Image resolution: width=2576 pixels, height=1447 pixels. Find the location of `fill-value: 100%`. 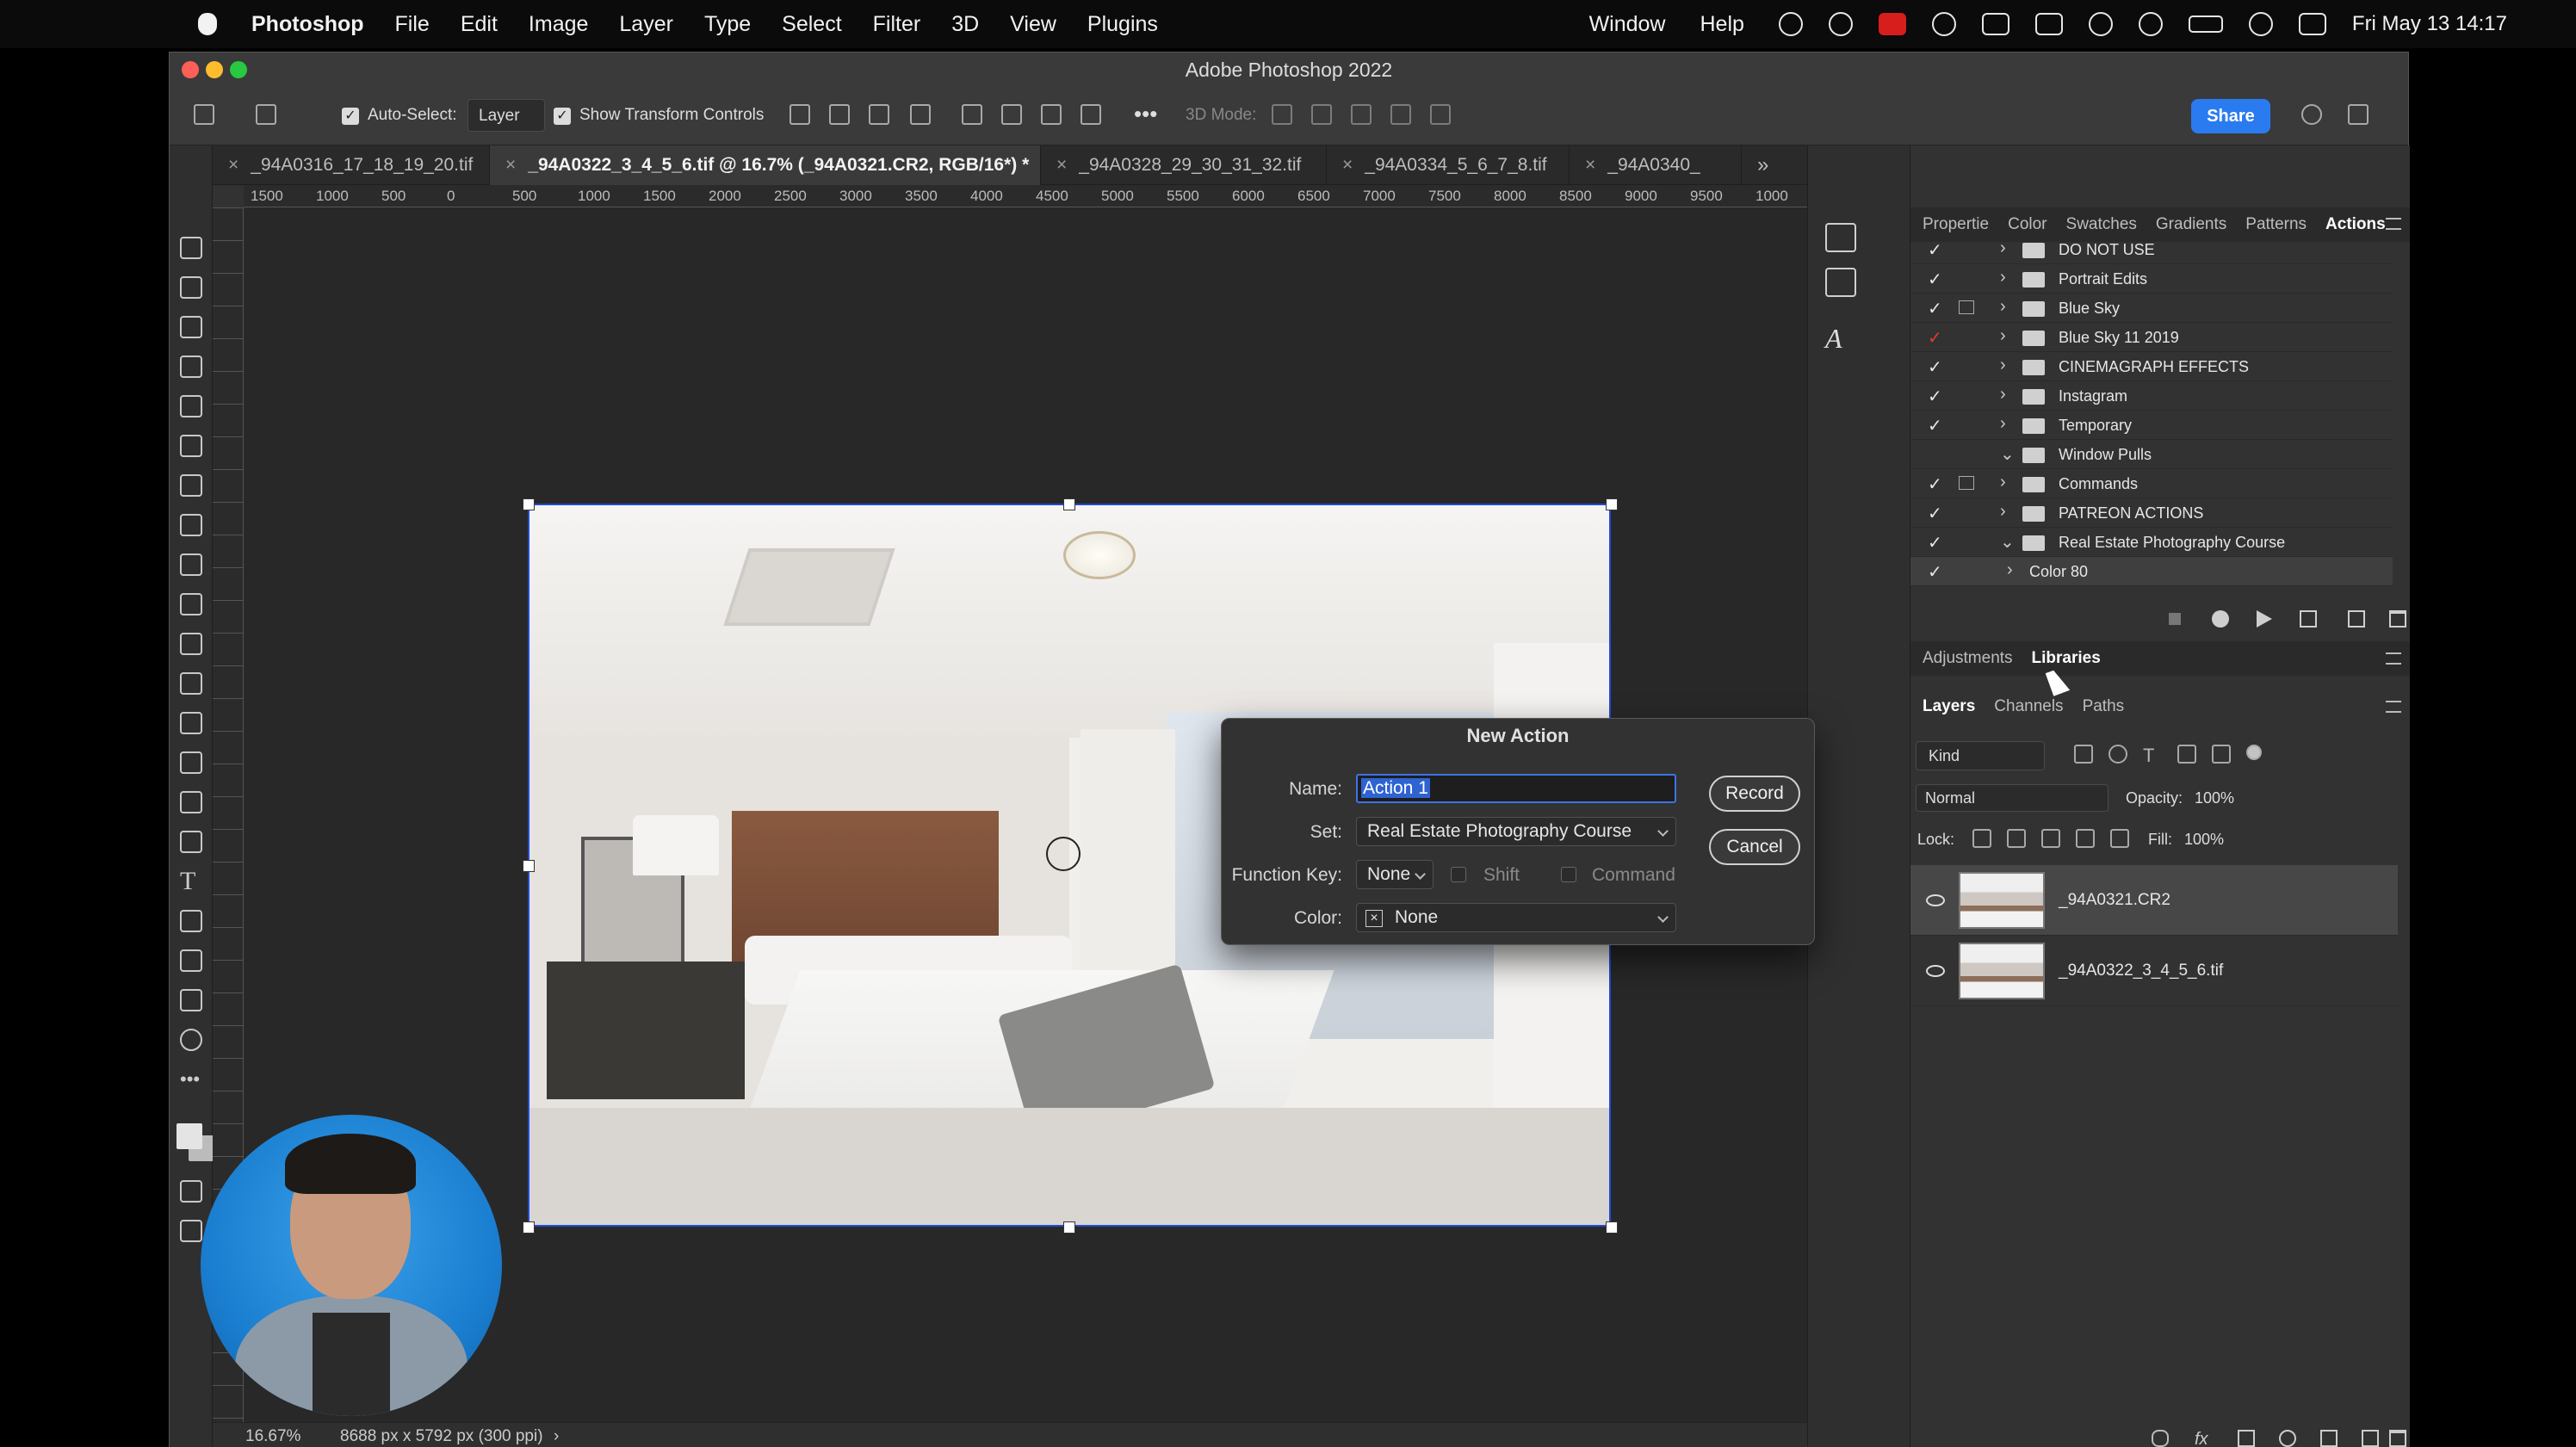

fill-value: 100% is located at coordinates (2204, 840).